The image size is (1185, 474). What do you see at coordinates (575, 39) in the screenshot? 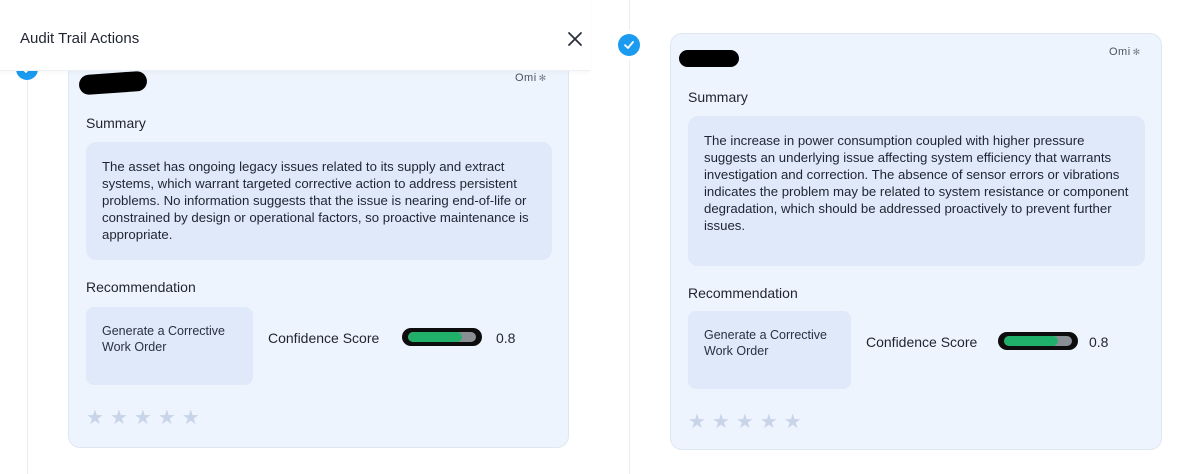
I see `close-icon` at bounding box center [575, 39].